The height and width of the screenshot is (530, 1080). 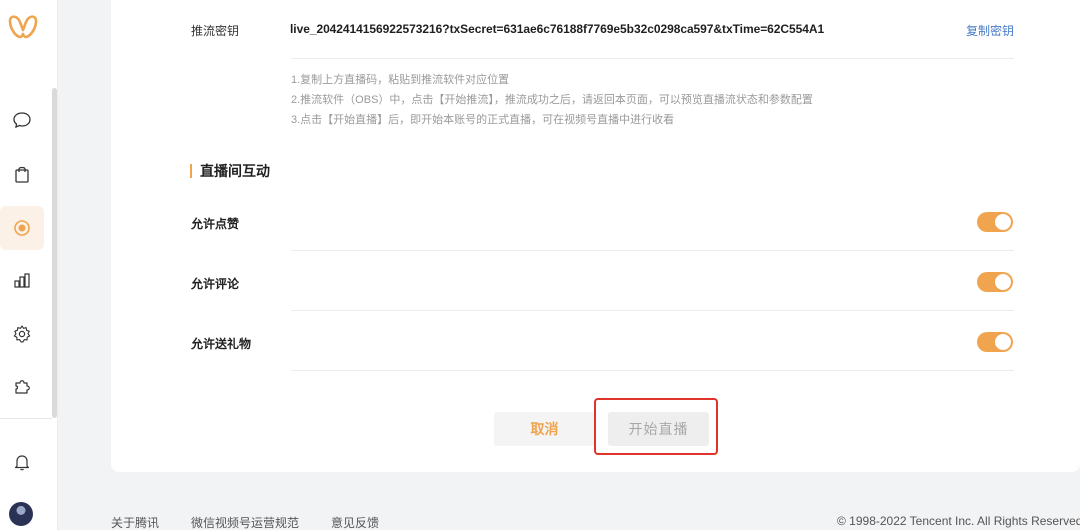 I want to click on sidebar-item-notifications, so click(x=22, y=462).